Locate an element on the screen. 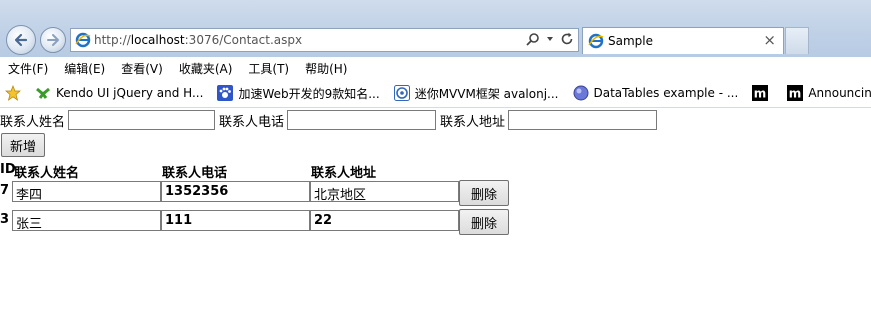 This screenshot has width=871, height=317. row-address-field: 北京地区 is located at coordinates (384, 191).